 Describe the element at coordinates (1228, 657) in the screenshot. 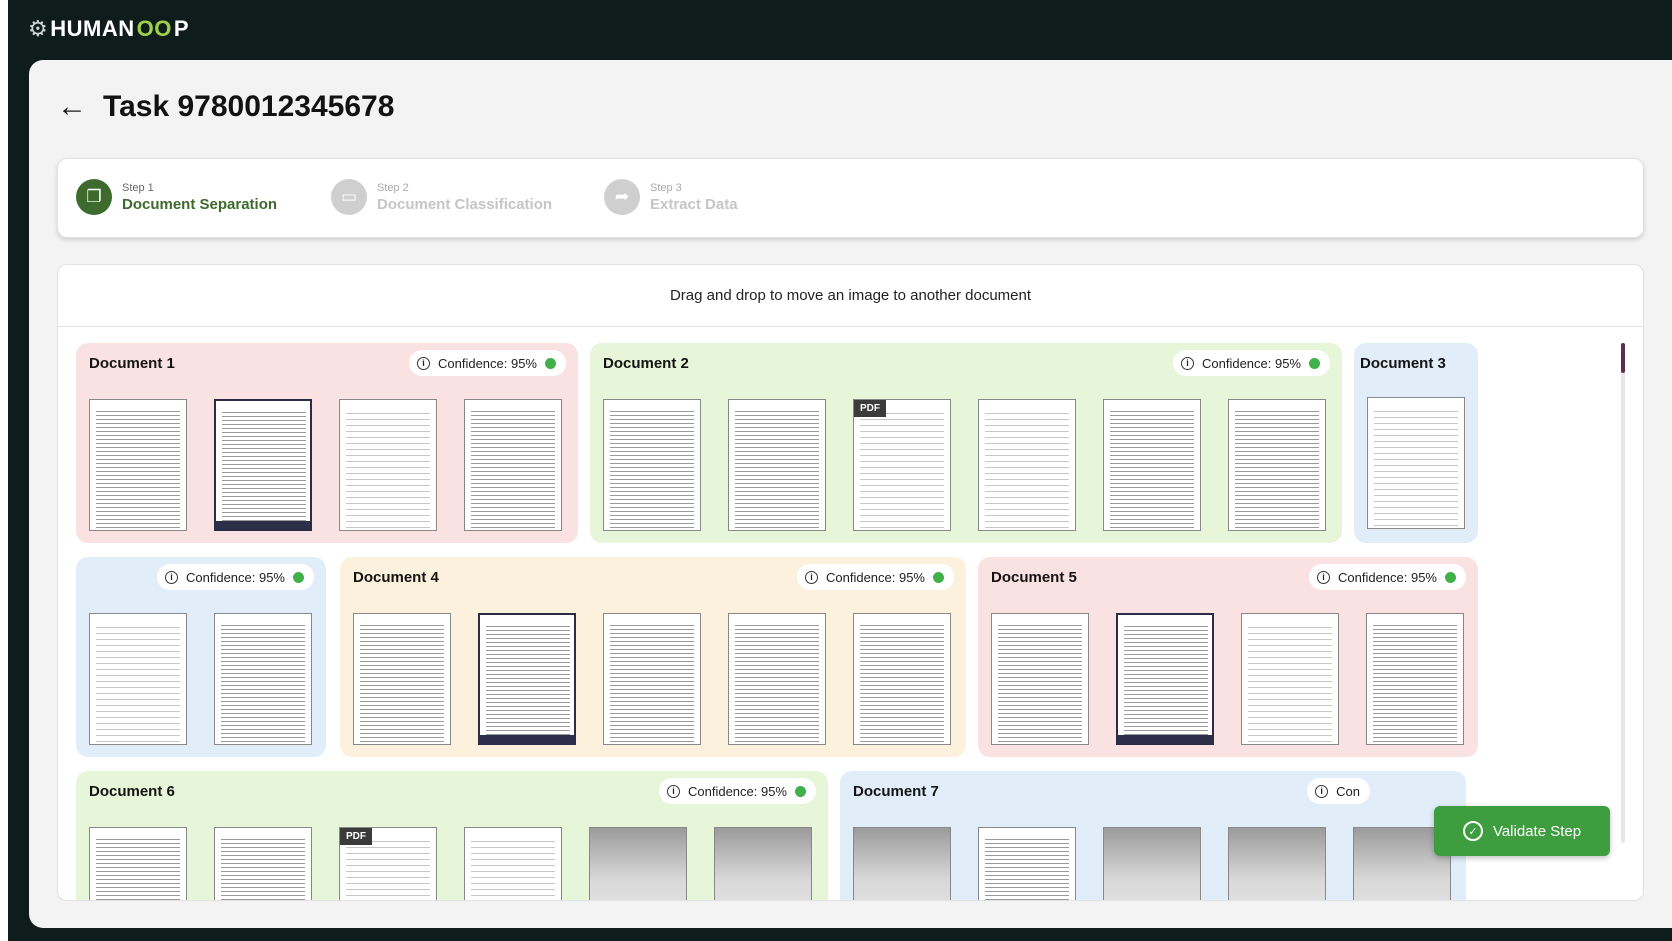

I see `document-group-5: Document 5 i Confidence: 95%` at that location.